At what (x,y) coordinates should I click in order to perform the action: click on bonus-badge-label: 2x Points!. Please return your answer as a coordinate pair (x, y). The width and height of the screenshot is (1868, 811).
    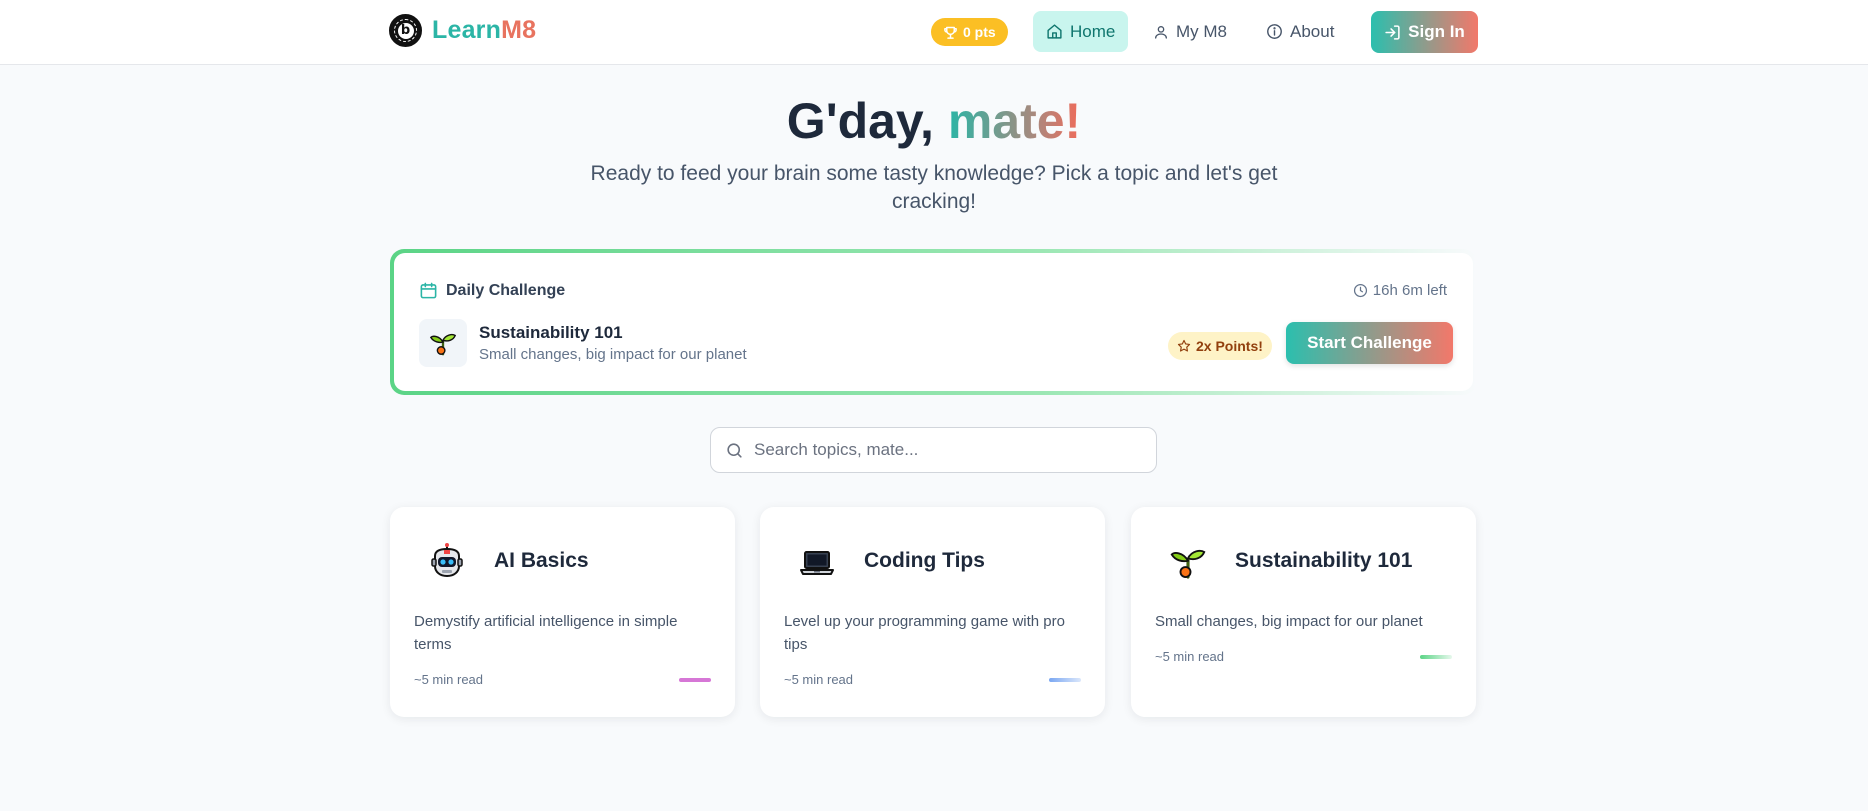
    Looking at the image, I should click on (1229, 346).